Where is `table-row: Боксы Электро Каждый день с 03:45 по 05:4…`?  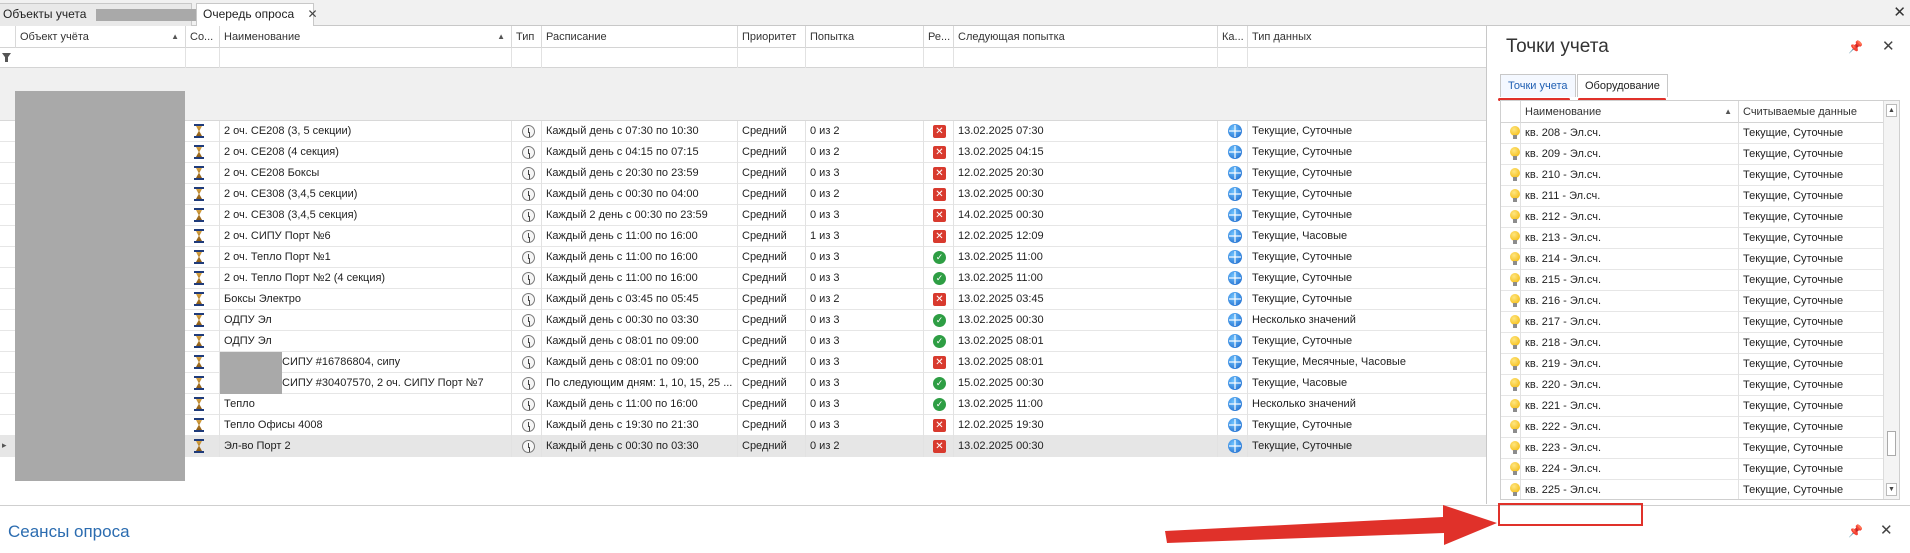 table-row: Боксы Электро Каждый день с 03:45 по 05:4… is located at coordinates (743, 299).